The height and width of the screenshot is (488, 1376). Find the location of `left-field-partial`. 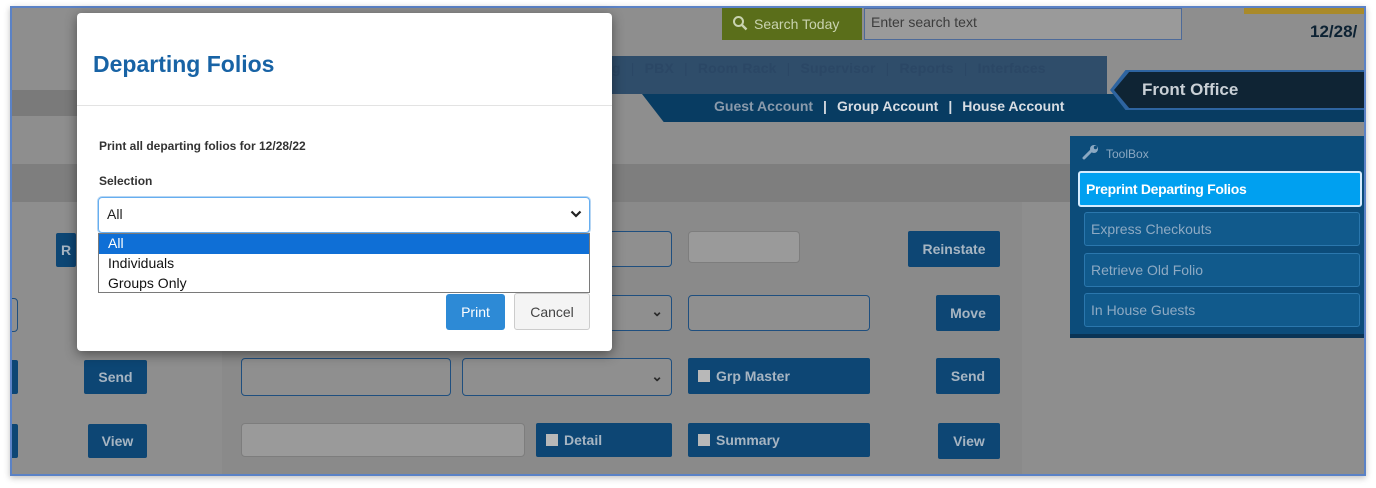

left-field-partial is located at coordinates (15, 315).